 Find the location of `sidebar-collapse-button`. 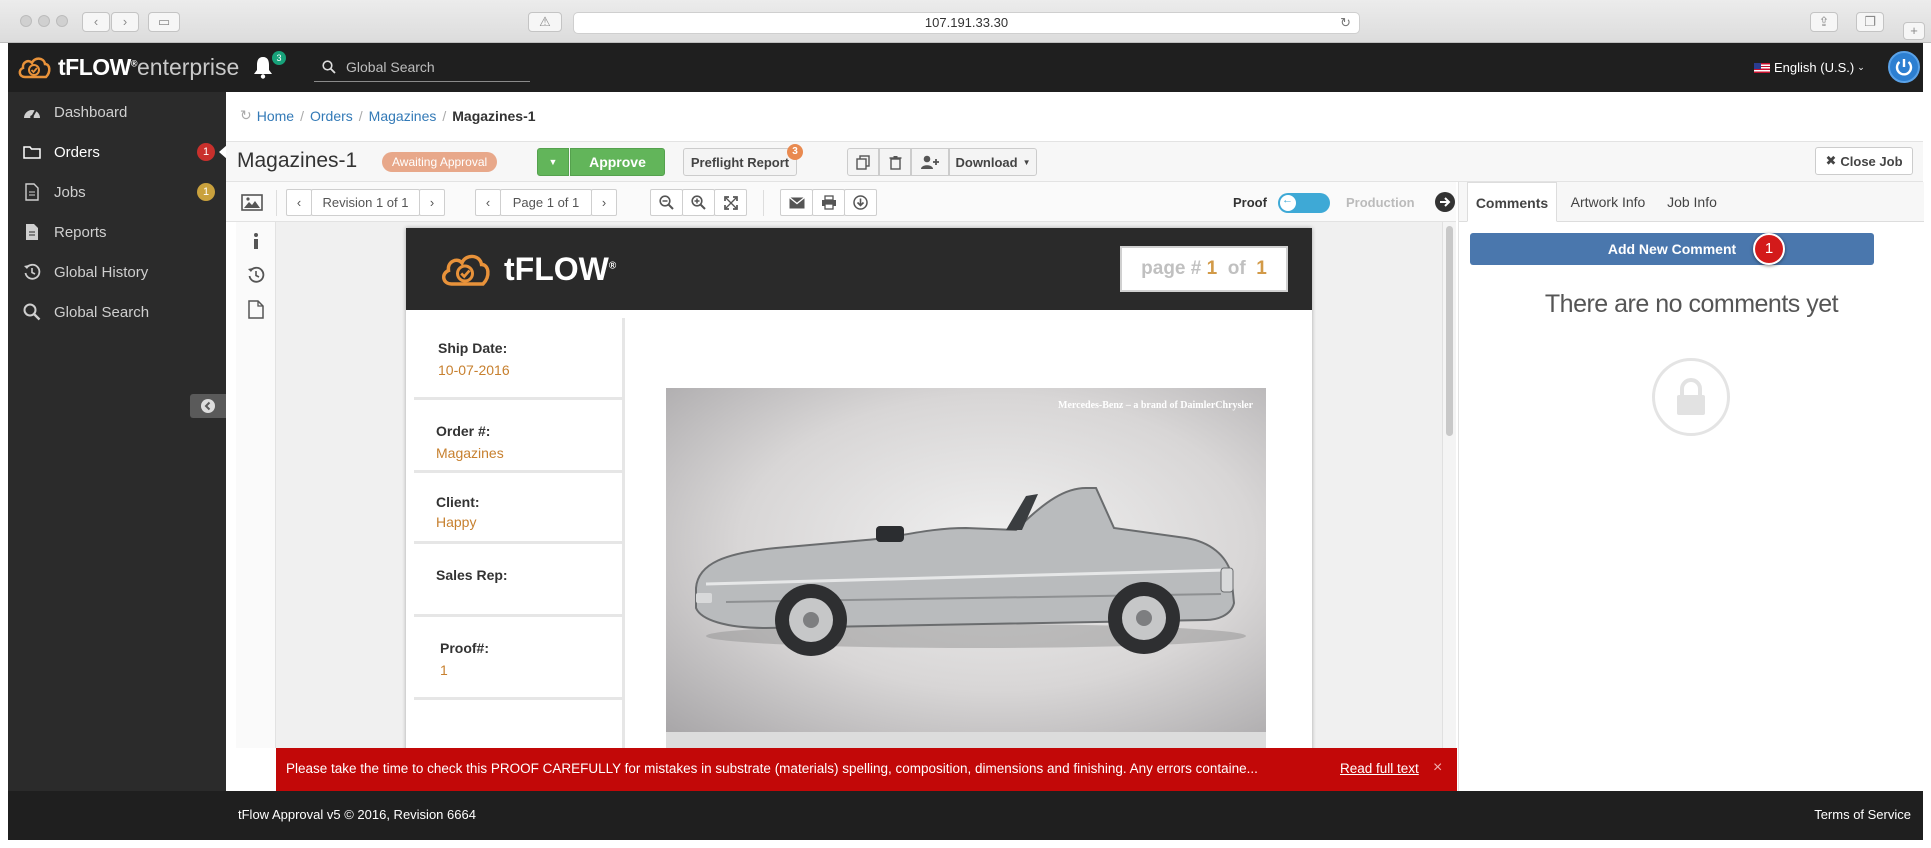

sidebar-collapse-button is located at coordinates (208, 406).